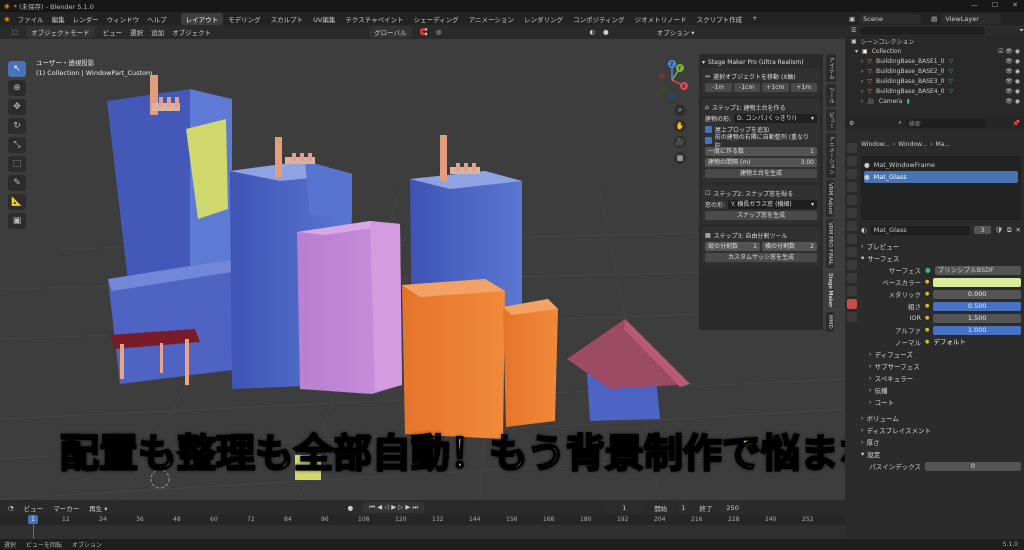 The height and width of the screenshot is (550, 1024). I want to click on gap-field: 建物の間隔 (m) 3.00, so click(761, 162).